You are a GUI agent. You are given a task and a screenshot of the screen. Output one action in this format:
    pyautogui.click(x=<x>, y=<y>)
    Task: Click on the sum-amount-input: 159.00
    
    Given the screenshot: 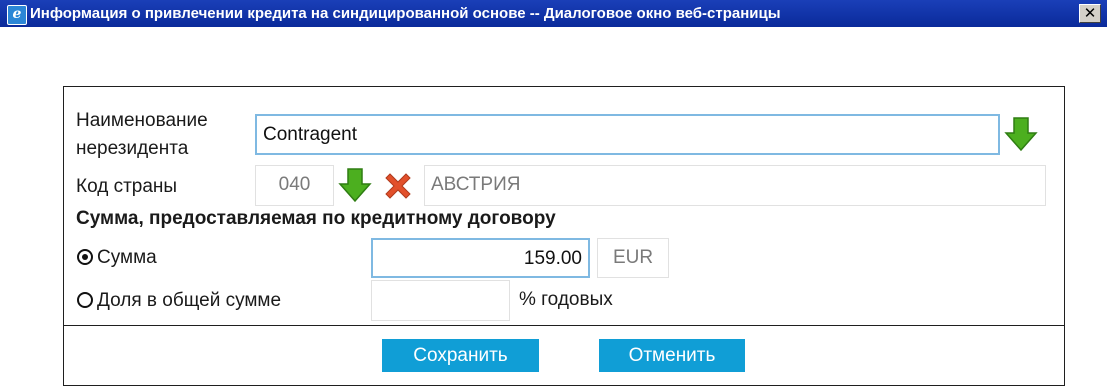 What is the action you would take?
    pyautogui.click(x=480, y=258)
    